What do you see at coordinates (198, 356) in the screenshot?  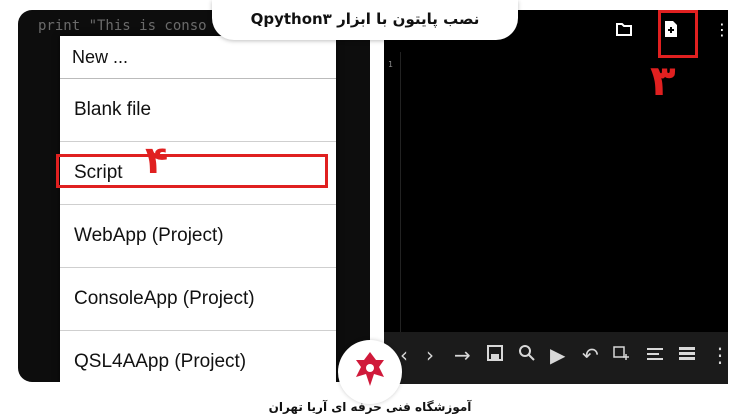 I see `menu-item-qsl4aapp: QSL4AApp (Project)` at bounding box center [198, 356].